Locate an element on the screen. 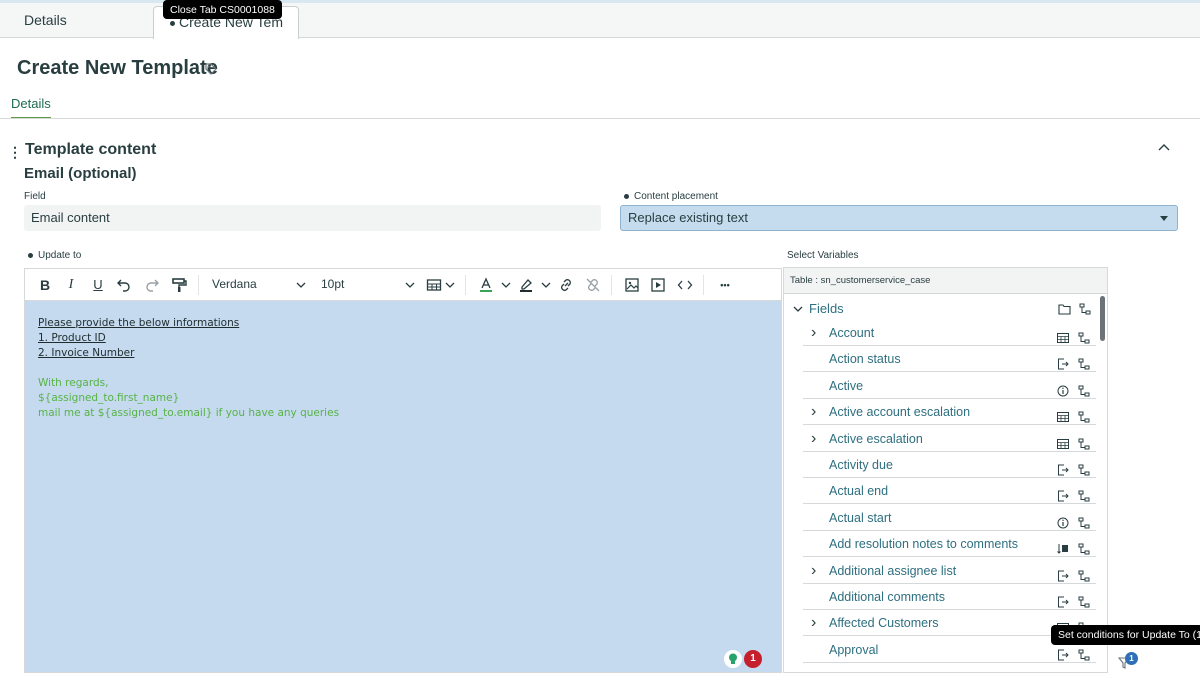  link-icon is located at coordinates (566, 285).